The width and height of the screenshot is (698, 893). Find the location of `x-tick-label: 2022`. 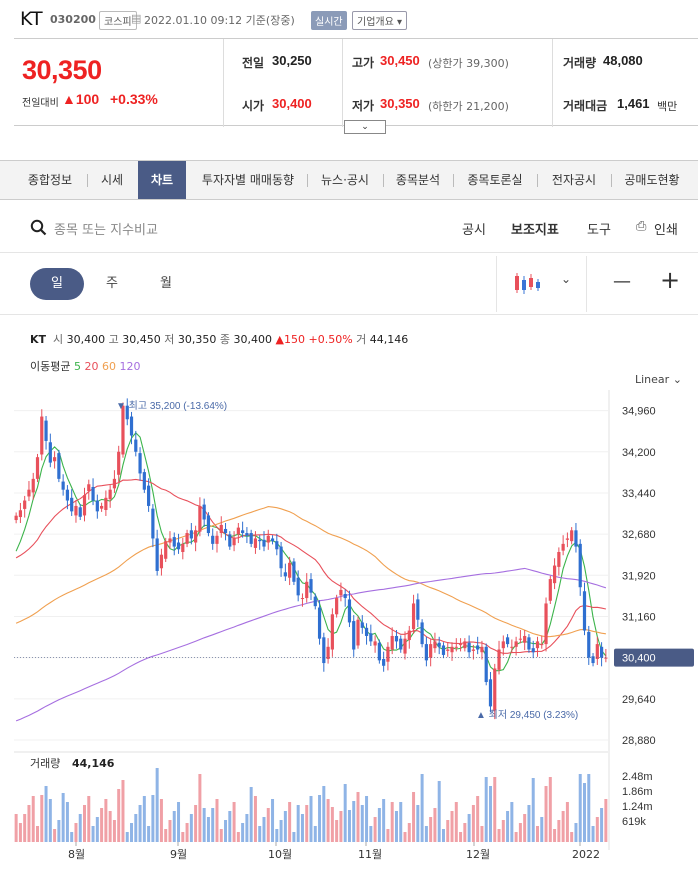

x-tick-label: 2022 is located at coordinates (586, 854).